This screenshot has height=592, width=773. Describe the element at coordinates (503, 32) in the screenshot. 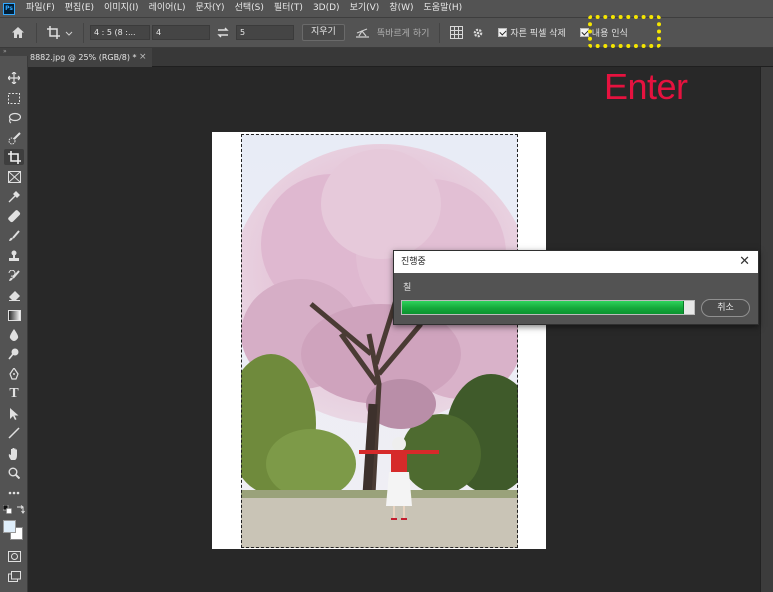

I see `delete-cropped-pixels-checkbox` at that location.